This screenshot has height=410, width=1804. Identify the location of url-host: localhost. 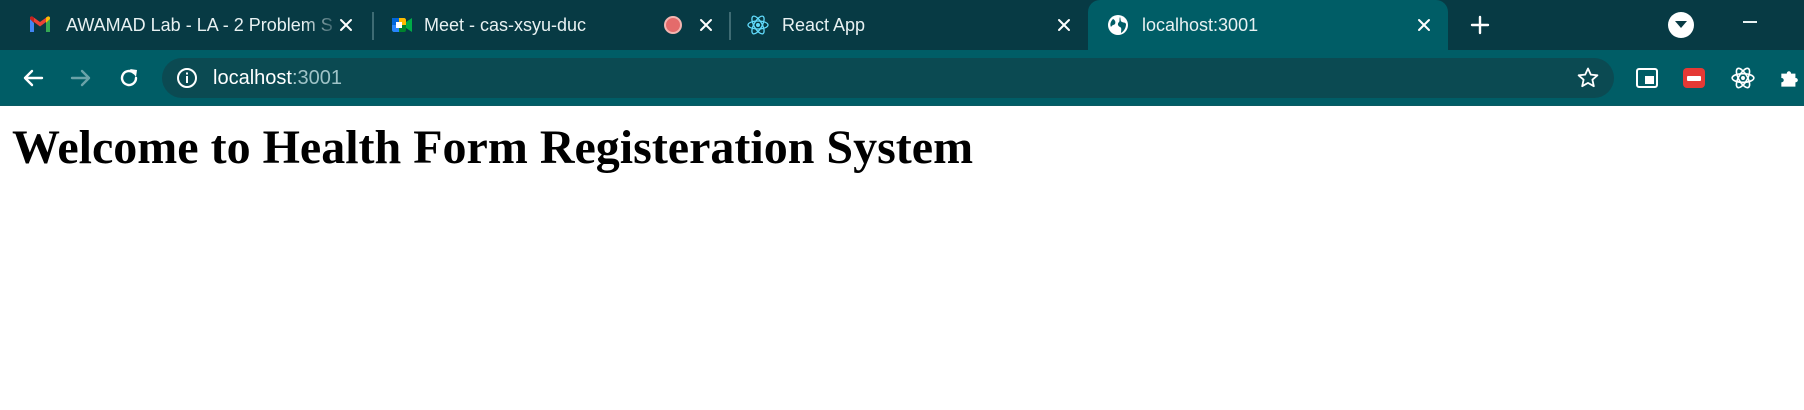
(252, 78).